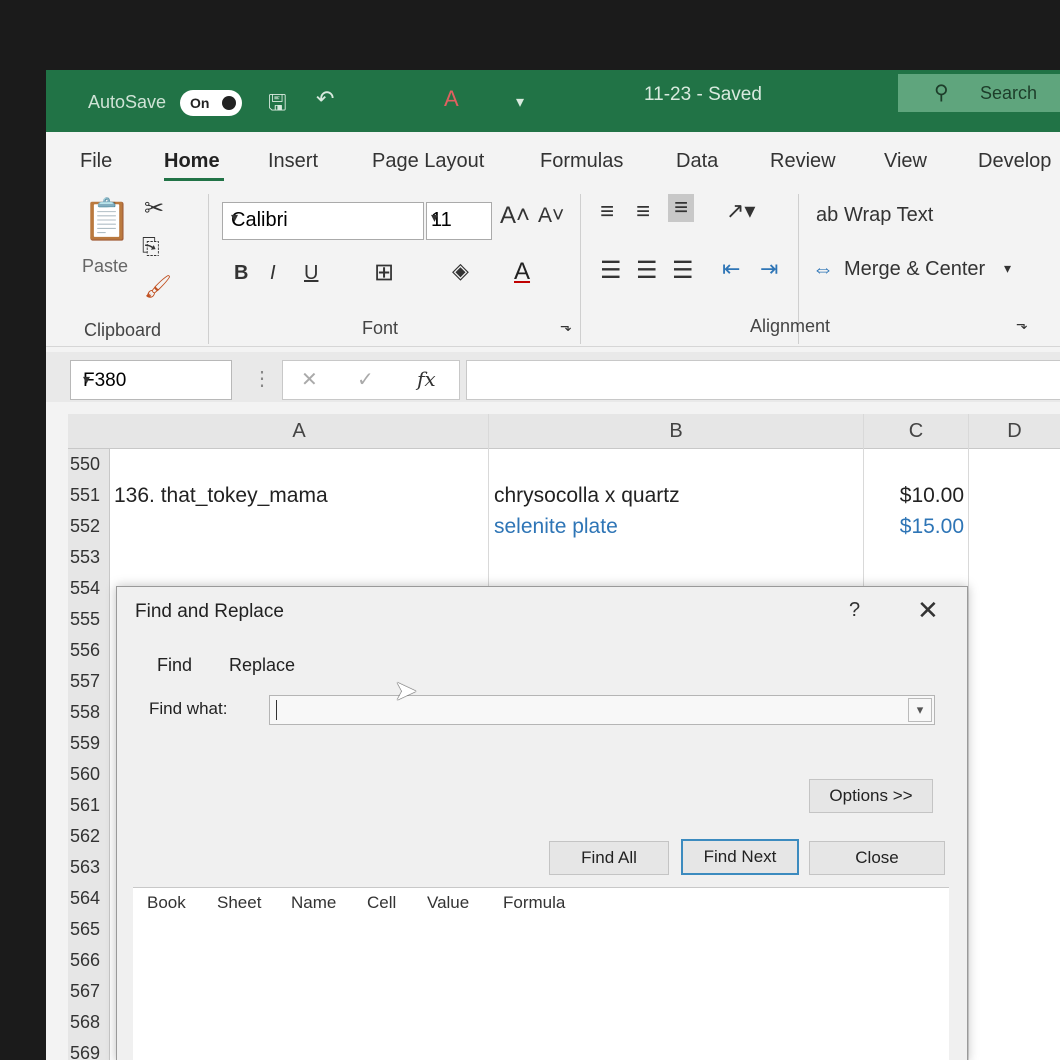  I want to click on row-number: 557, so click(89, 681).